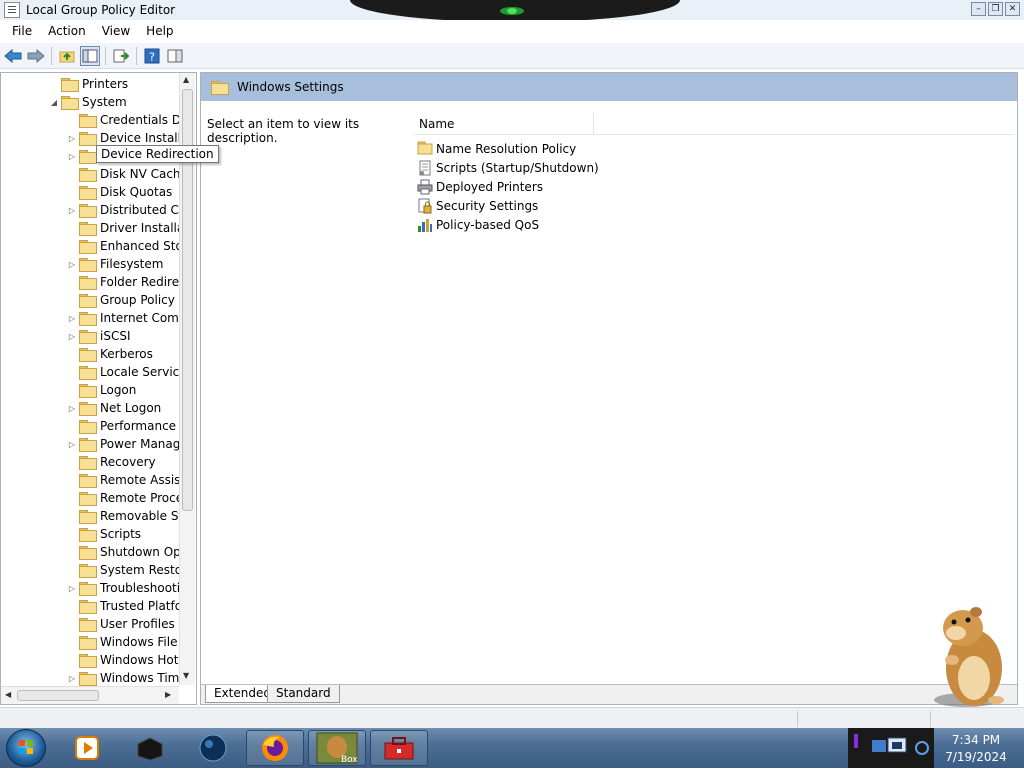 This screenshot has height=771, width=1024. What do you see at coordinates (121, 624) in the screenshot?
I see `tree-item: User Profiles` at bounding box center [121, 624].